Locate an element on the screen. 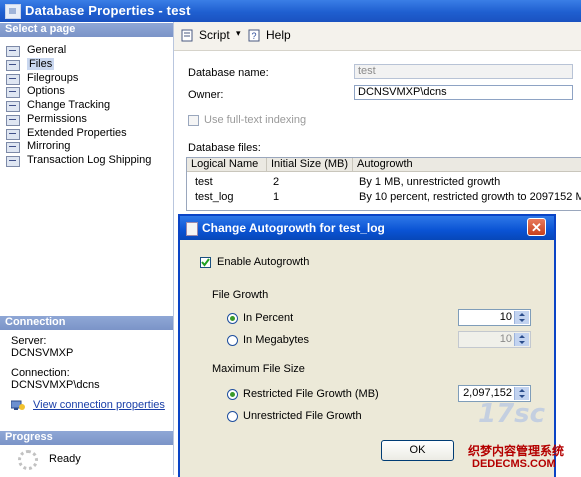 This screenshot has height=477, width=581. sidebar-item-label: Options is located at coordinates (46, 91).